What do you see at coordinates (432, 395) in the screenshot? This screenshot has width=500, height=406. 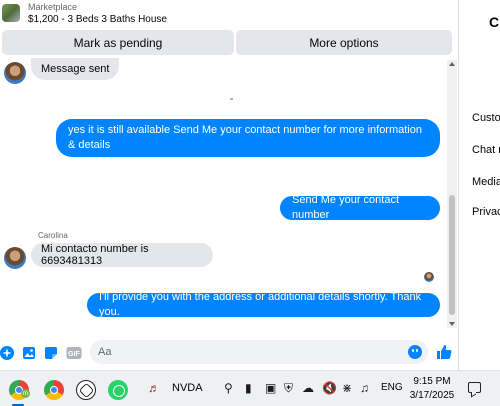 I see `clock-date: 3/17/2025` at bounding box center [432, 395].